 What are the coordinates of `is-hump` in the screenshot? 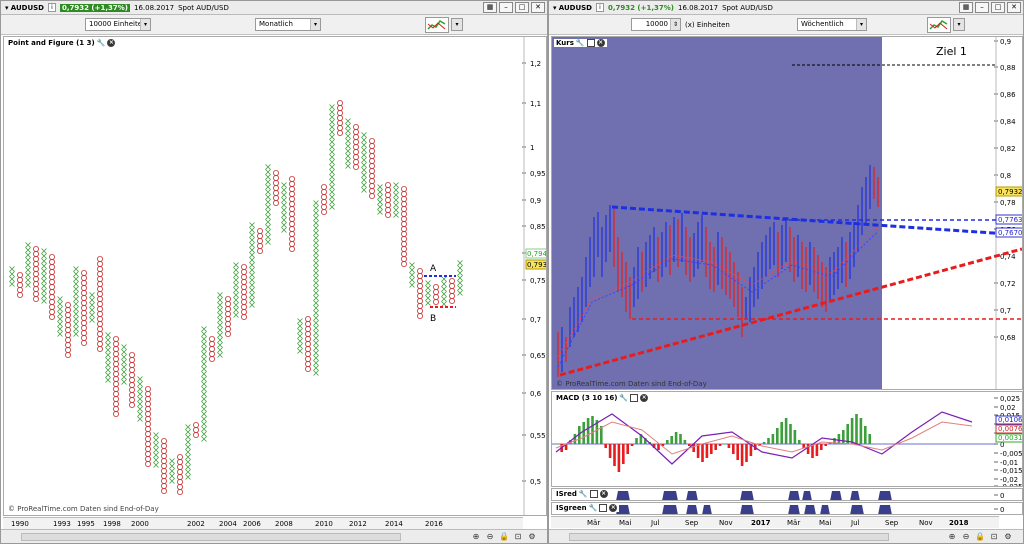 It's located at (747, 509).